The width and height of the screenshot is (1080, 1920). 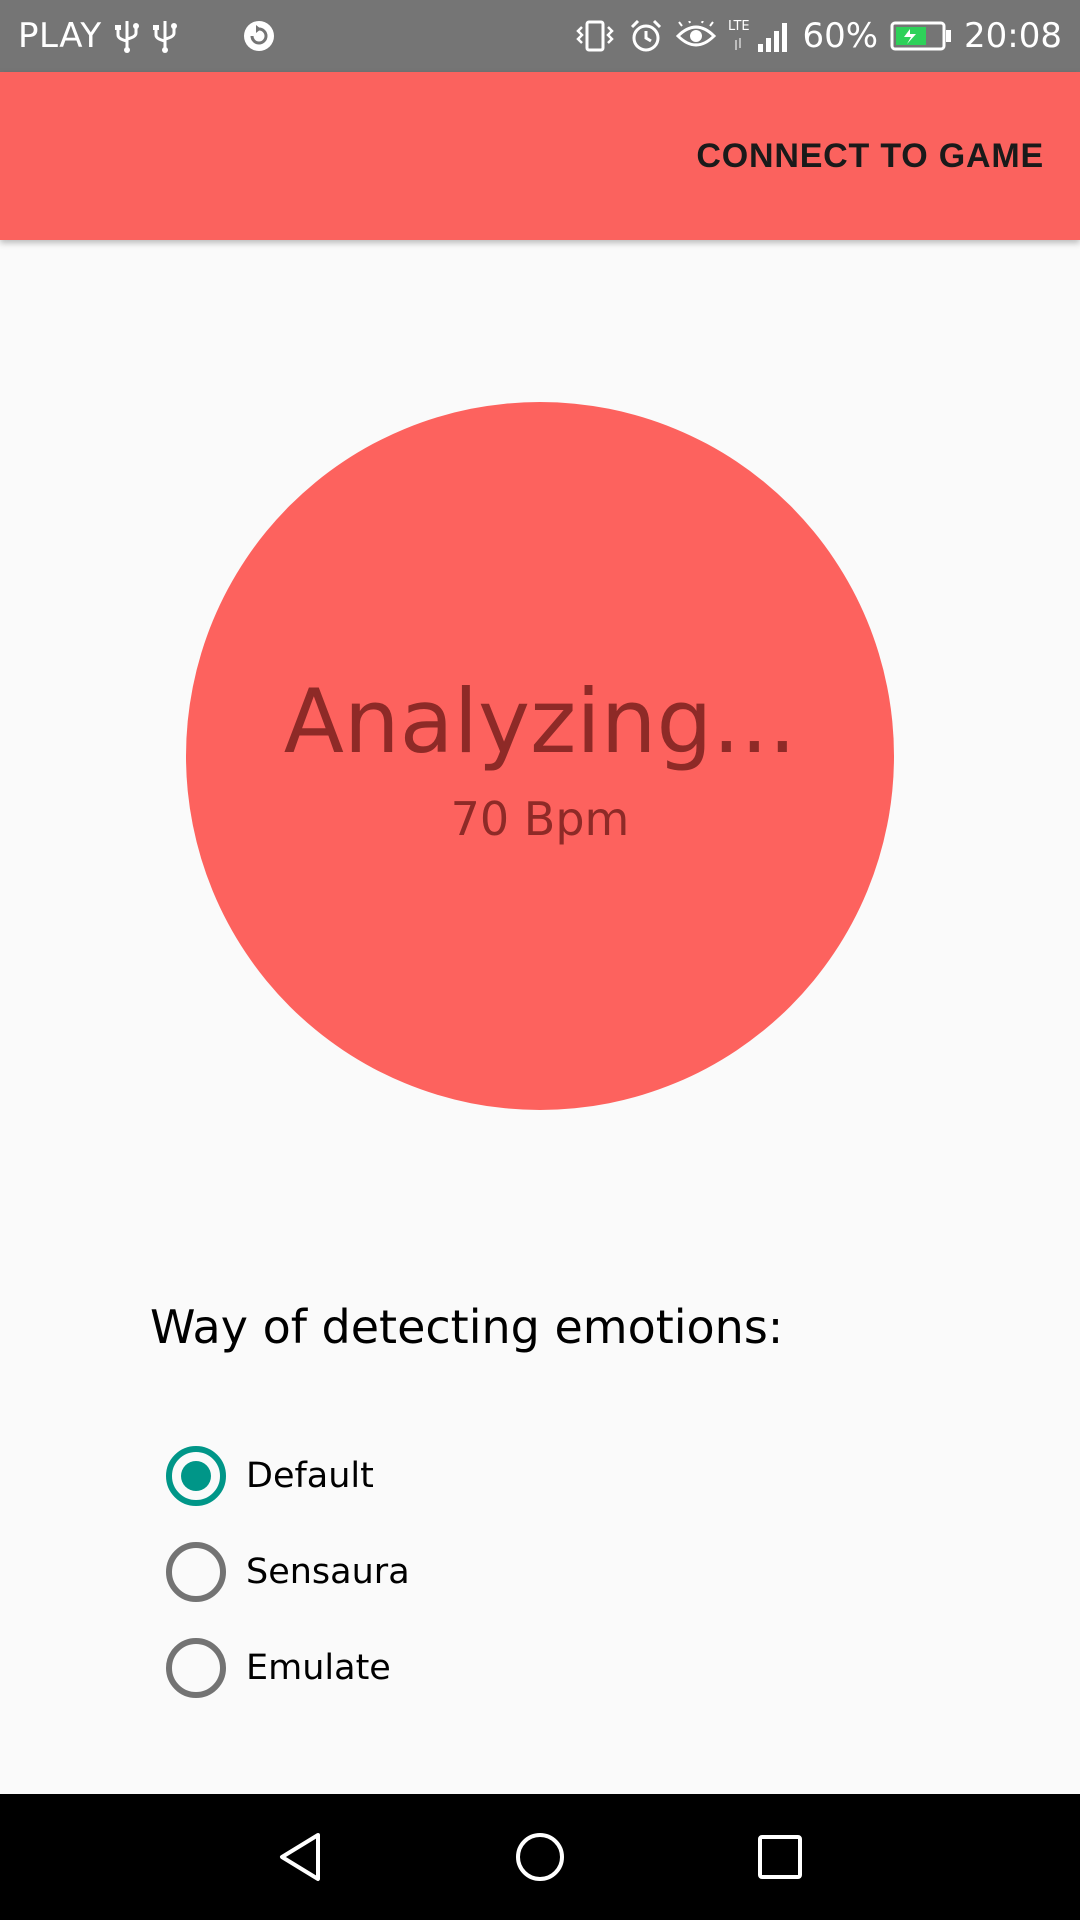 I want to click on radio-dot, so click(x=196, y=1476).